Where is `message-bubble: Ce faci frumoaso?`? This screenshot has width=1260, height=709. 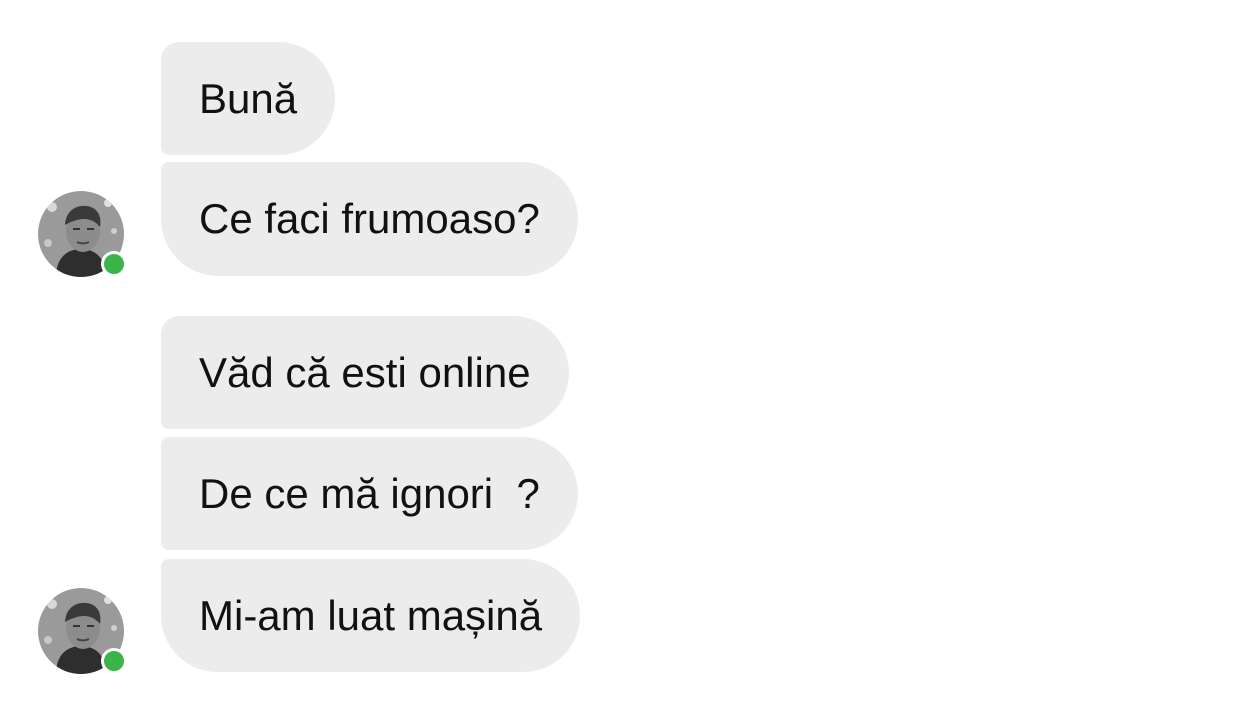 message-bubble: Ce faci frumoaso? is located at coordinates (369, 219).